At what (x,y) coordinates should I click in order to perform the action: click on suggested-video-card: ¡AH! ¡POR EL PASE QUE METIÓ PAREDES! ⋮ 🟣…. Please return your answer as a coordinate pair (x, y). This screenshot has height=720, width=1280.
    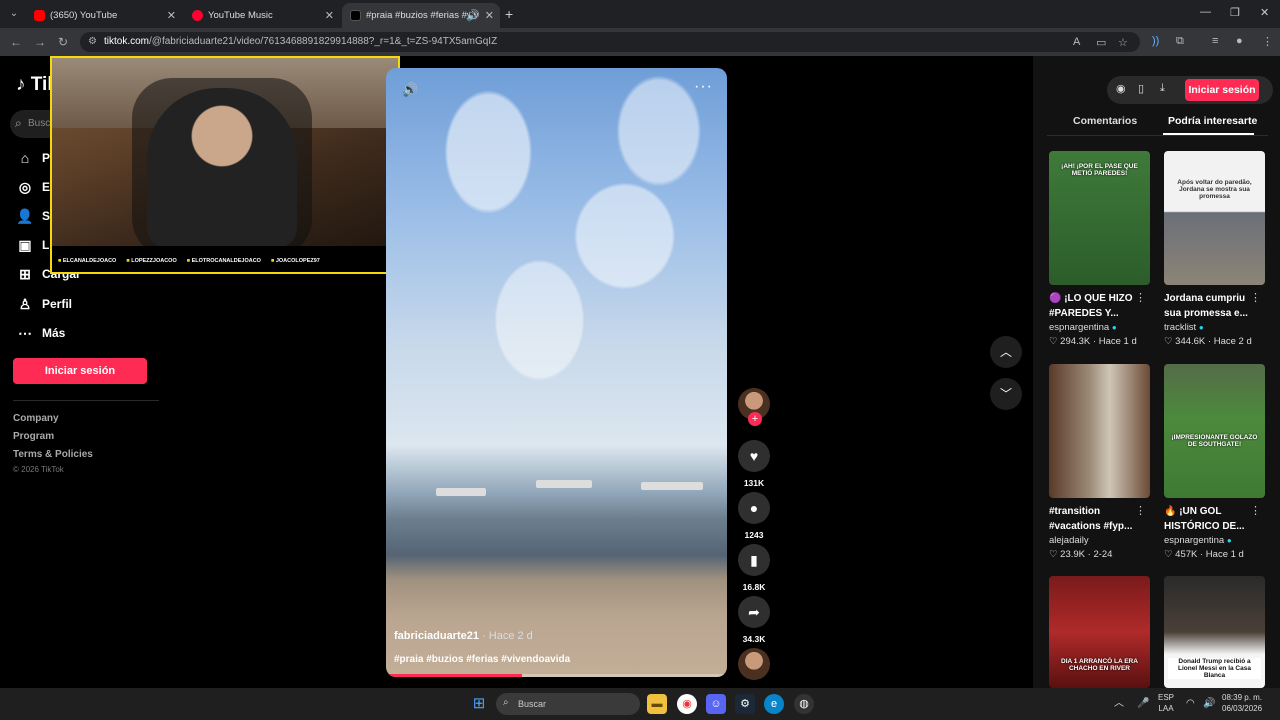
    Looking at the image, I should click on (1099, 249).